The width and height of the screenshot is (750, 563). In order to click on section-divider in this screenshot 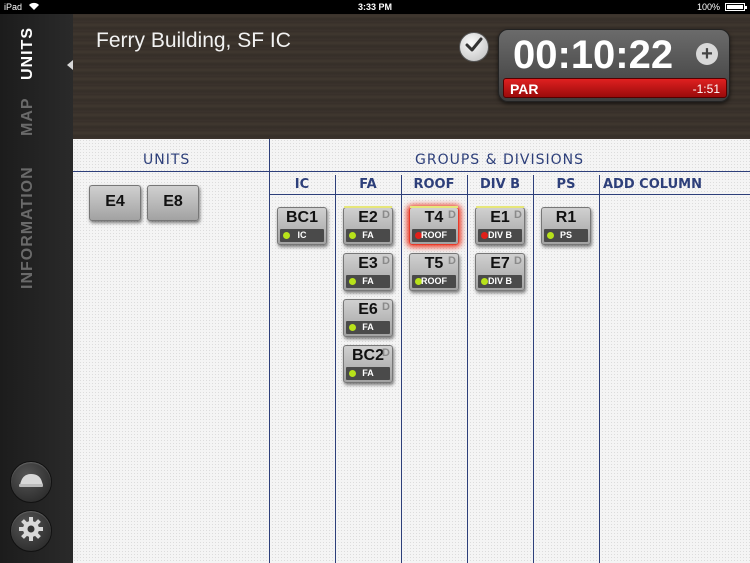, I will do `click(269, 351)`.